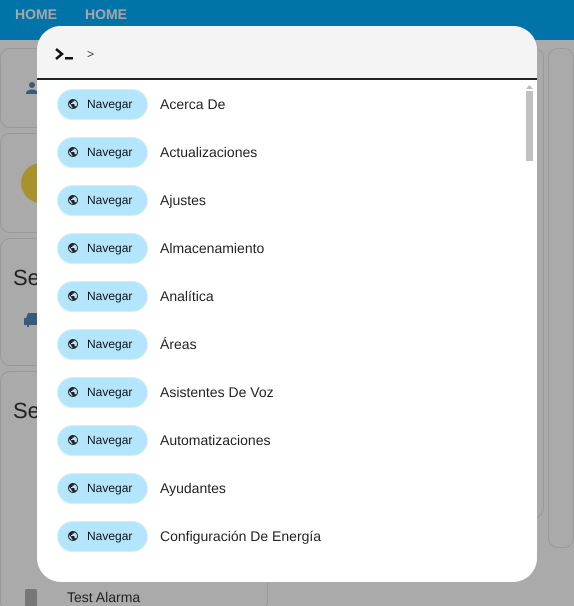 The height and width of the screenshot is (606, 574). I want to click on command-label: Almacenamiento, so click(212, 248).